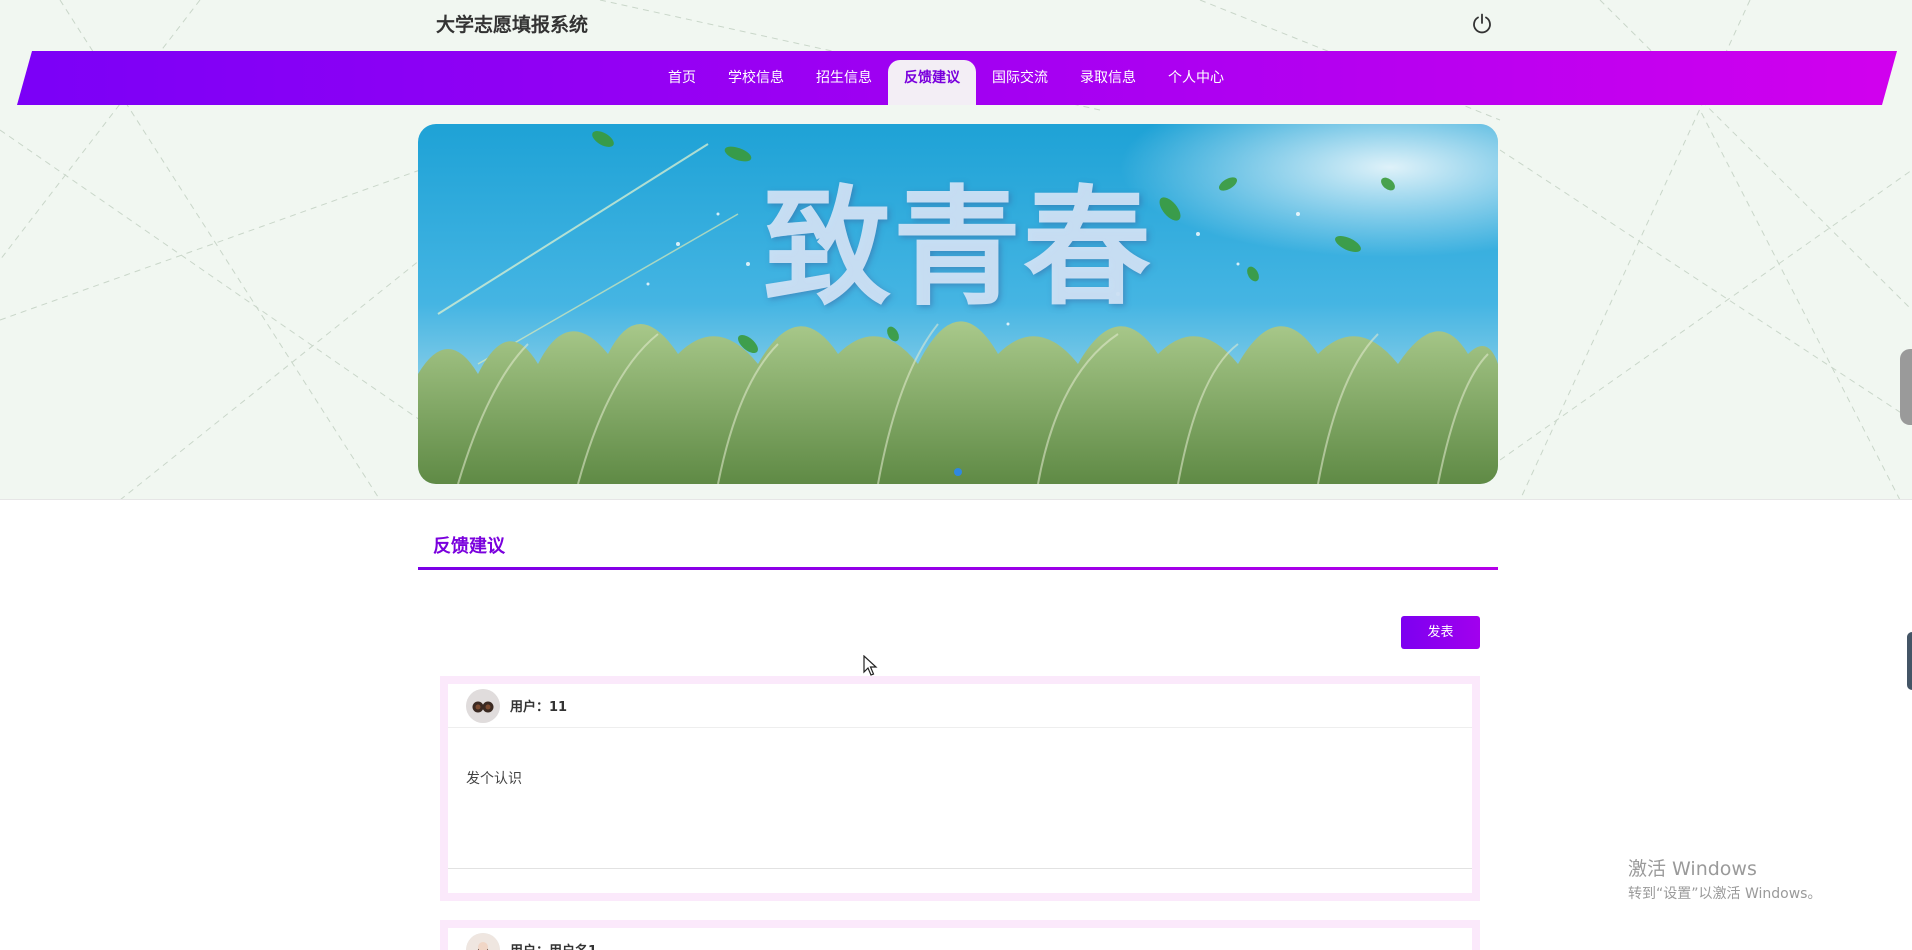 The image size is (1912, 950). What do you see at coordinates (1906, 387) in the screenshot?
I see `side-panel-handle` at bounding box center [1906, 387].